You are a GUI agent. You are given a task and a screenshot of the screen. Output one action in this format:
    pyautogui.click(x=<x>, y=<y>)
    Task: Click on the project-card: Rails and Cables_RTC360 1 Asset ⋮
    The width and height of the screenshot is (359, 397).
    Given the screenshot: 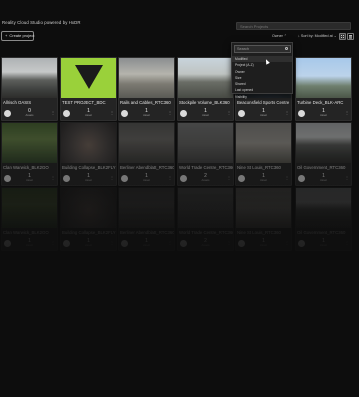 What is the action you would take?
    pyautogui.click(x=146, y=89)
    